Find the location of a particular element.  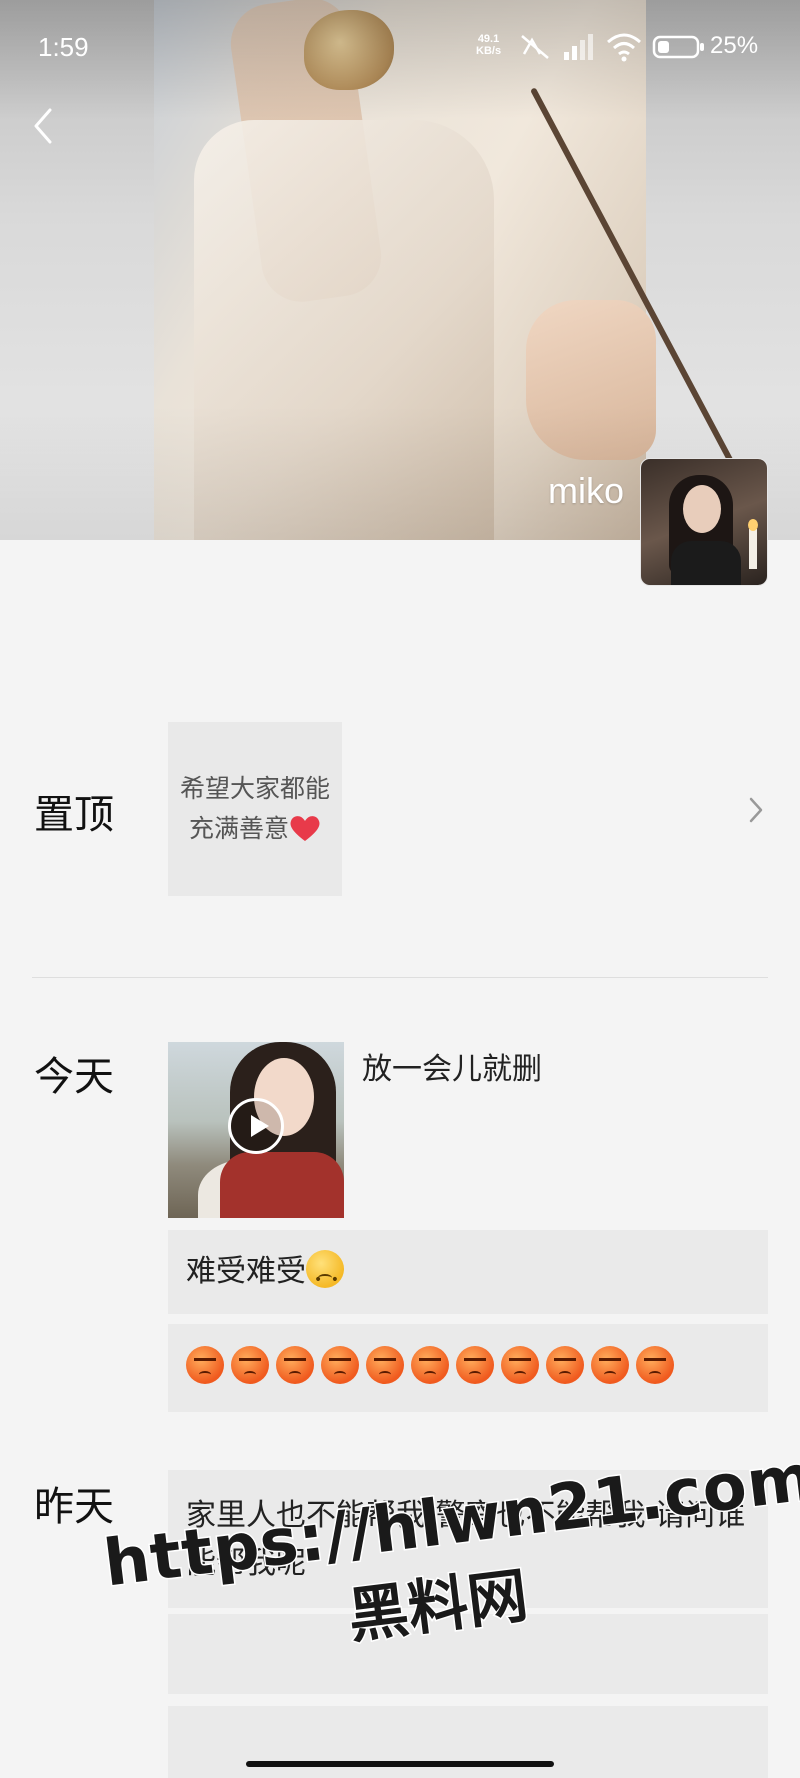

post-card: 家里人也不能帮我 警察也不能帮我 请问谁能帮我呢 is located at coordinates (468, 1539).